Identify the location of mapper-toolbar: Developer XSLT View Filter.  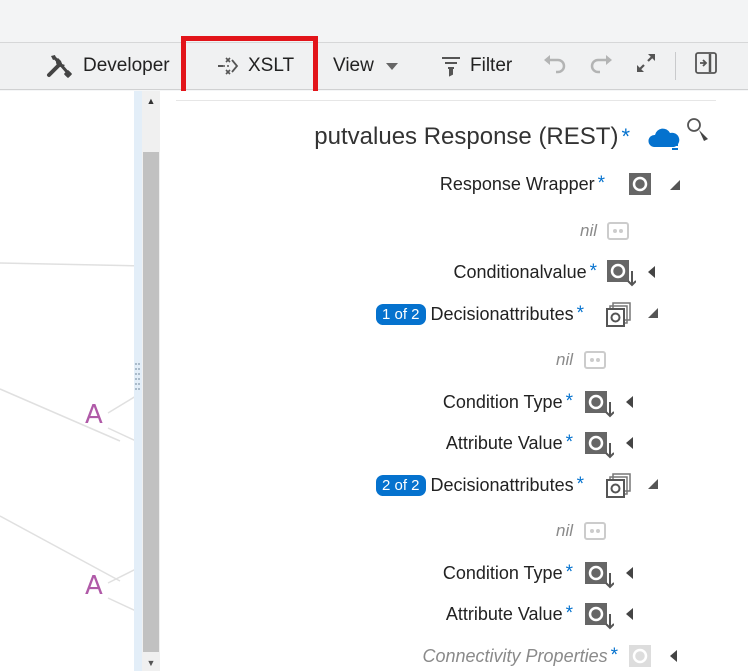
(374, 66).